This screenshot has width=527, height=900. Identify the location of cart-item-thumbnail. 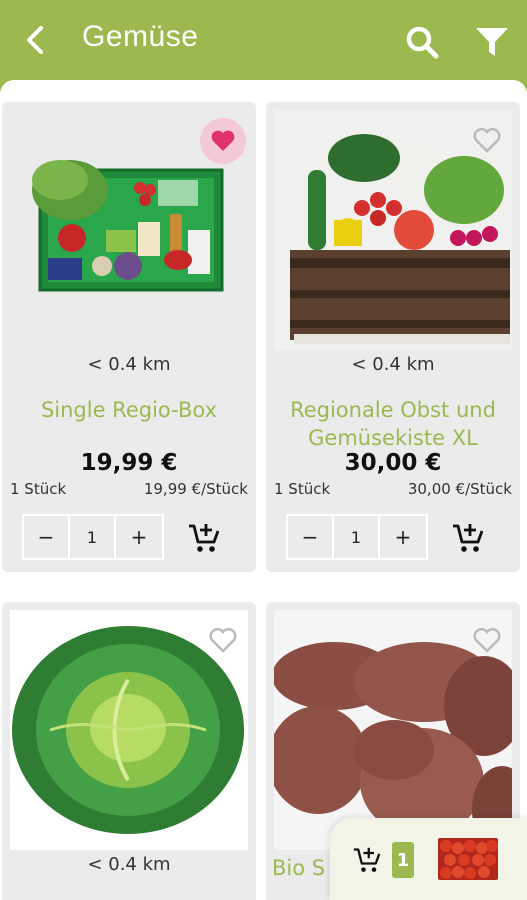
(468, 859).